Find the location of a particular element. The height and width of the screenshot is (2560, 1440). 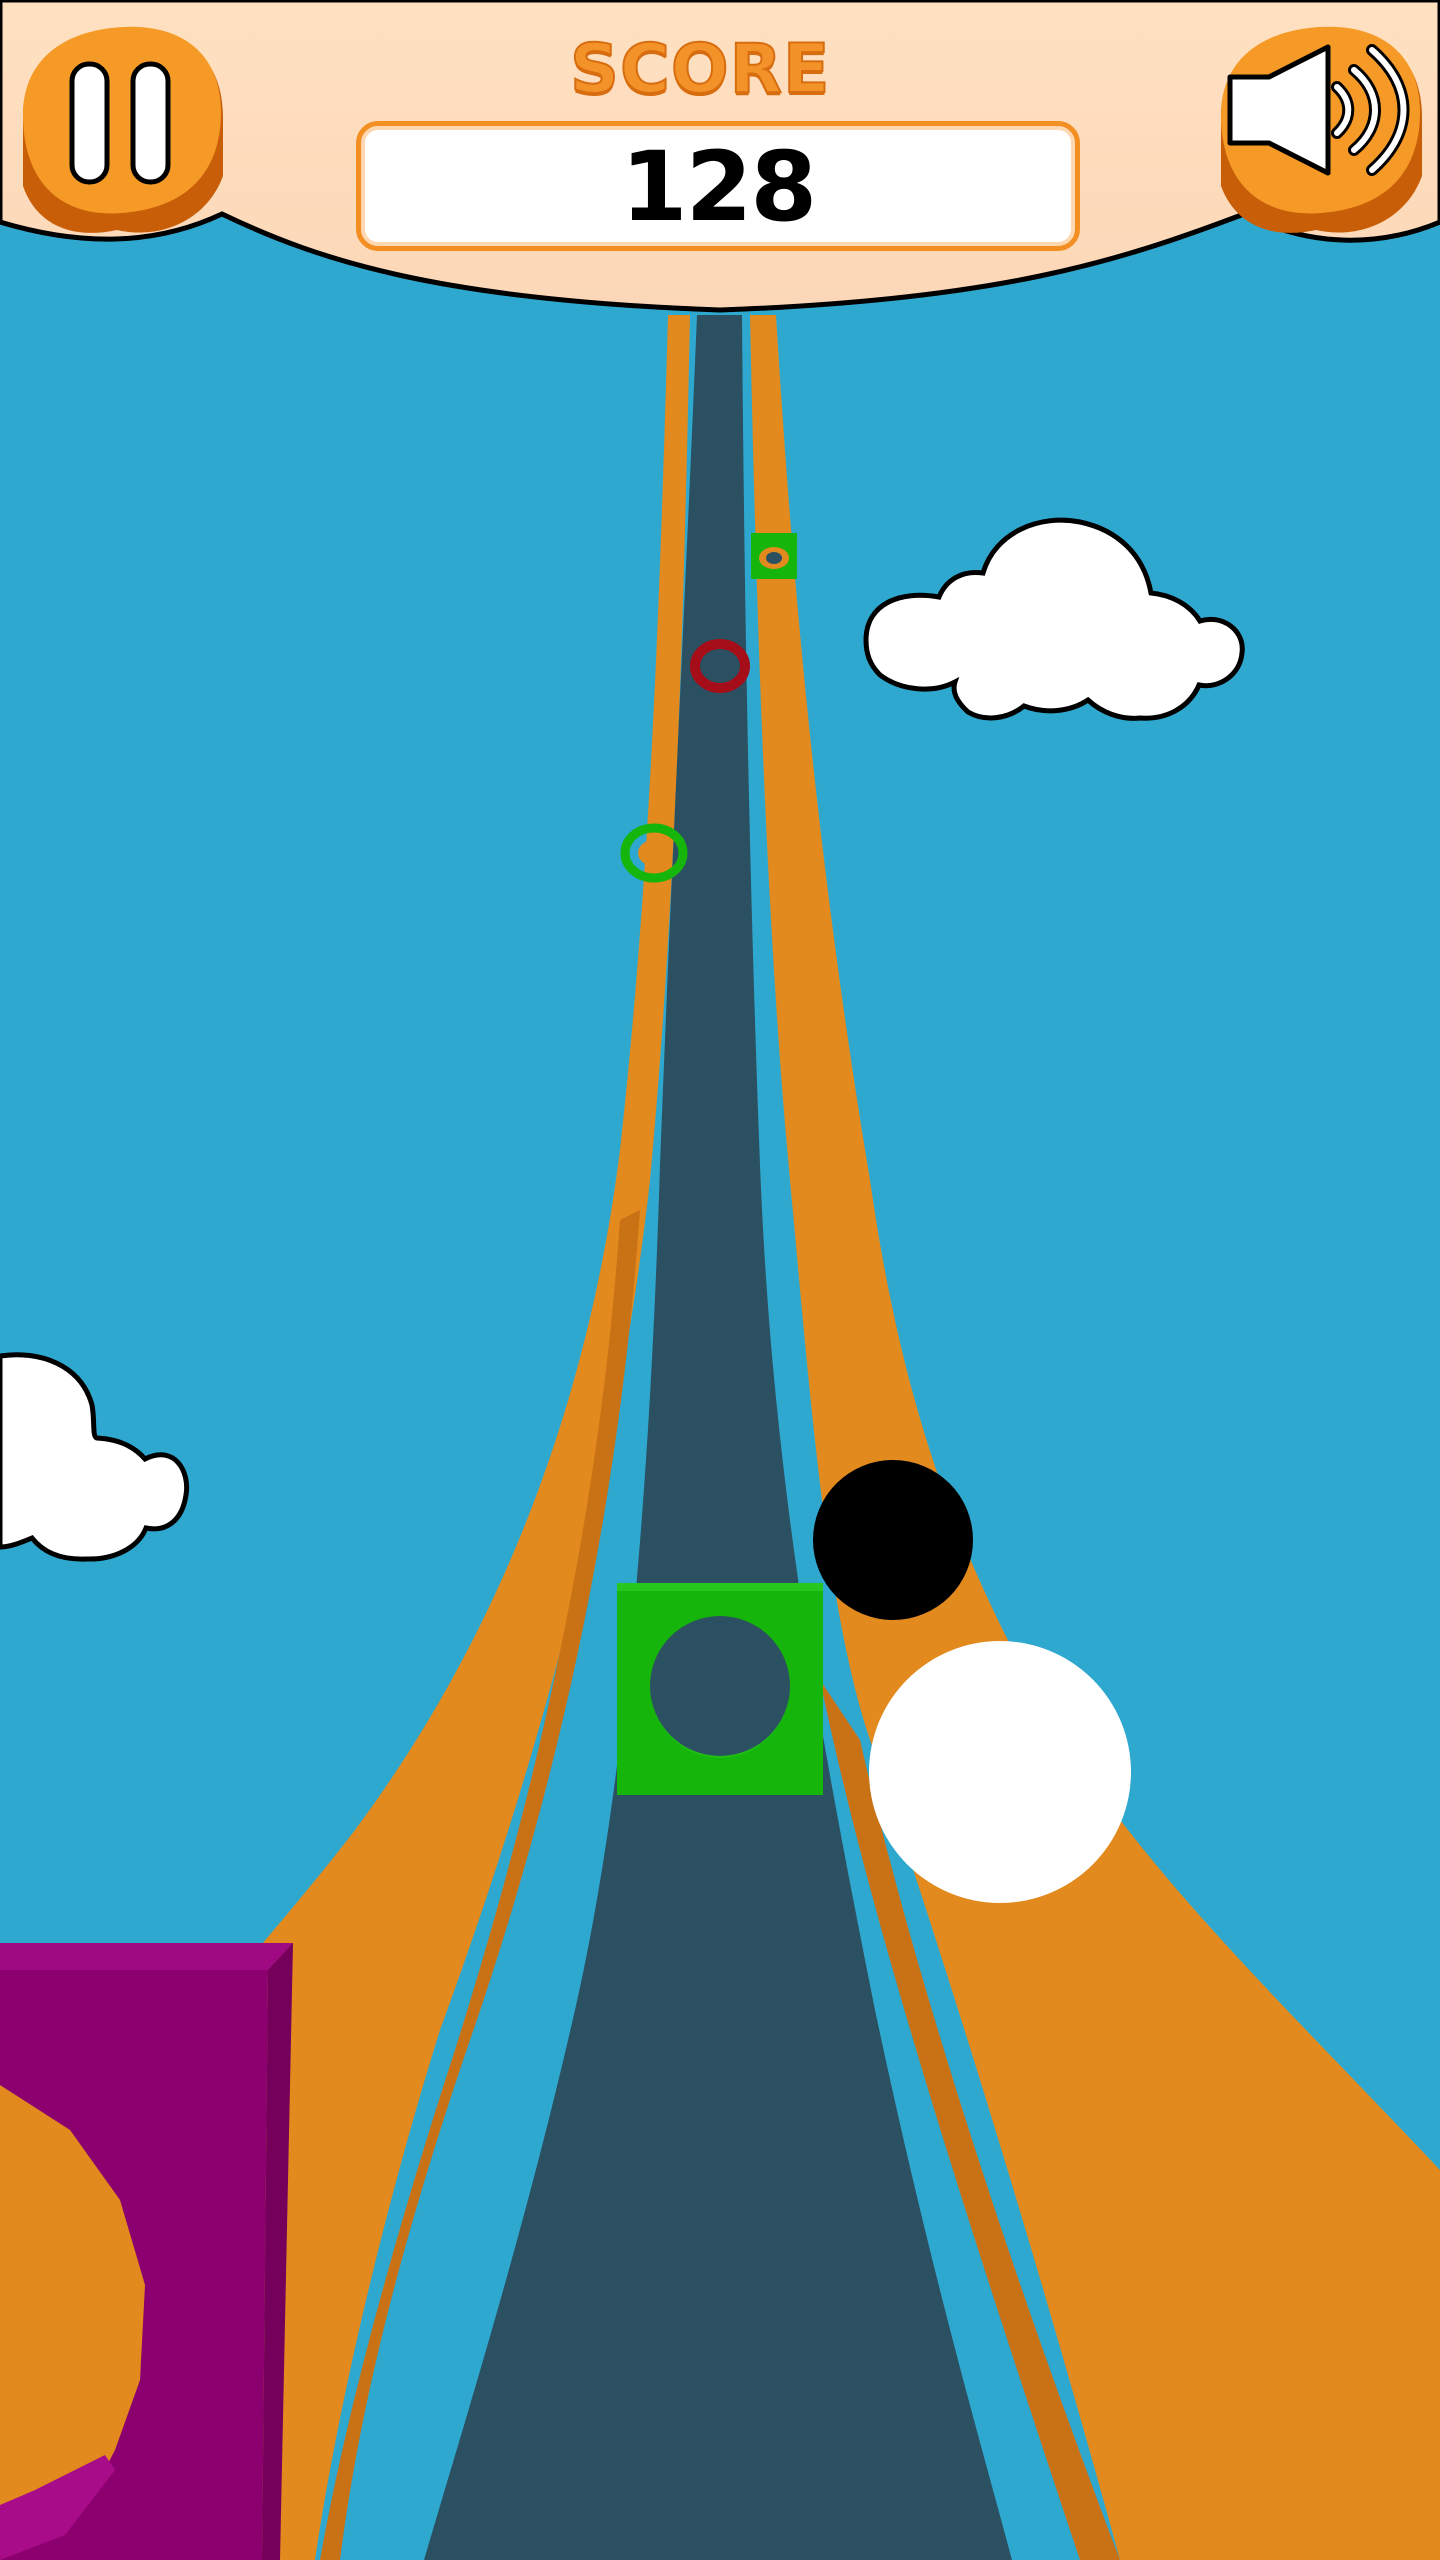

purple-block-top is located at coordinates (146, 1956).